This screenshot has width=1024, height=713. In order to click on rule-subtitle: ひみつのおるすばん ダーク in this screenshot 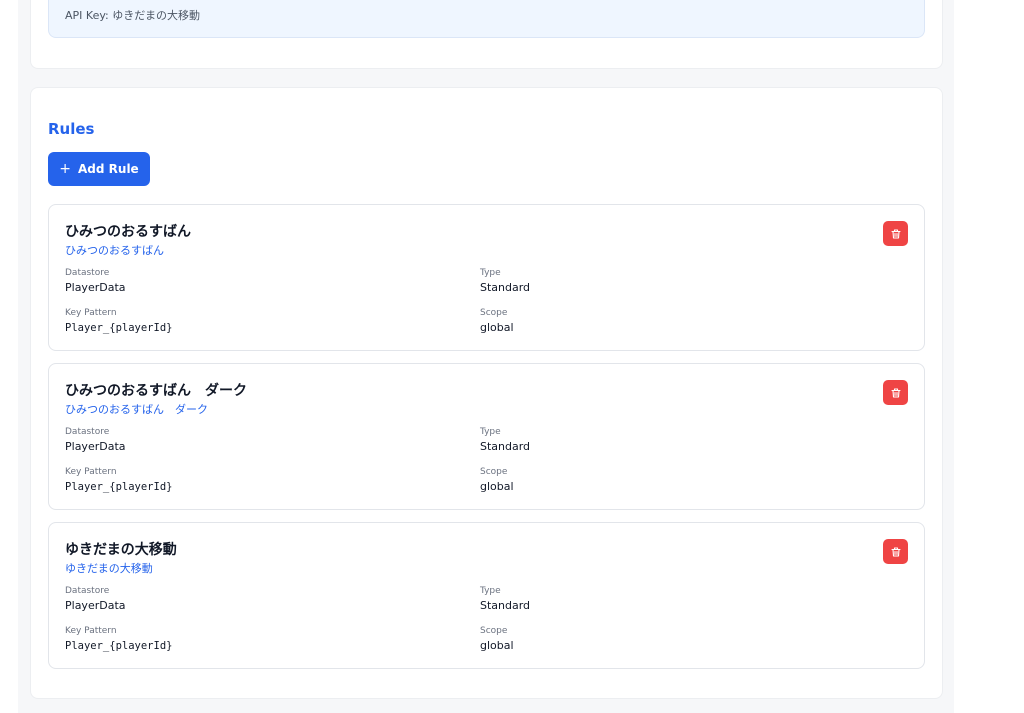, I will do `click(136, 409)`.